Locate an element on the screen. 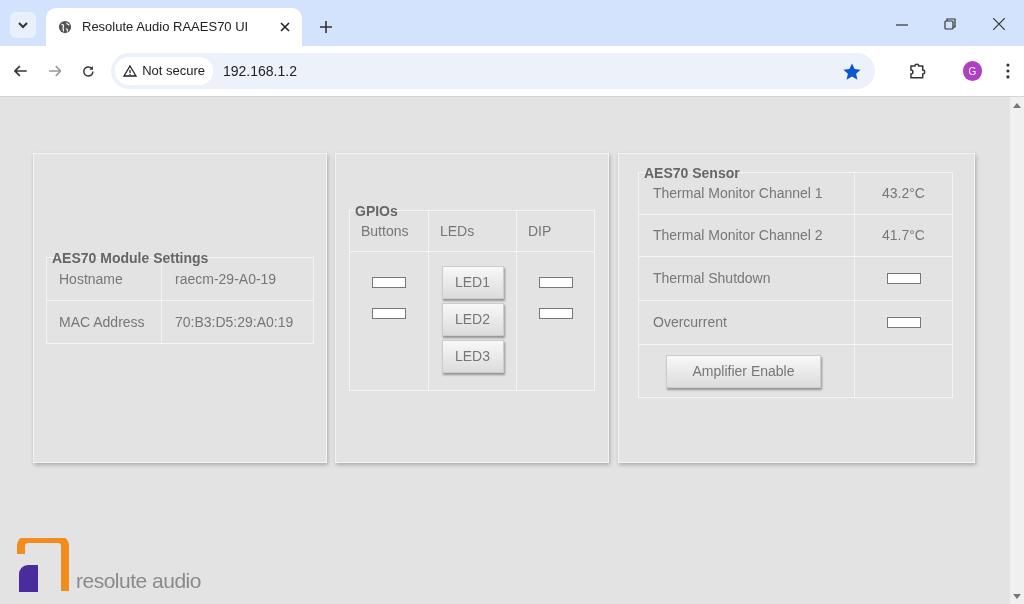  table-cell: Thermal Monitor Channel 2 is located at coordinates (746, 235).